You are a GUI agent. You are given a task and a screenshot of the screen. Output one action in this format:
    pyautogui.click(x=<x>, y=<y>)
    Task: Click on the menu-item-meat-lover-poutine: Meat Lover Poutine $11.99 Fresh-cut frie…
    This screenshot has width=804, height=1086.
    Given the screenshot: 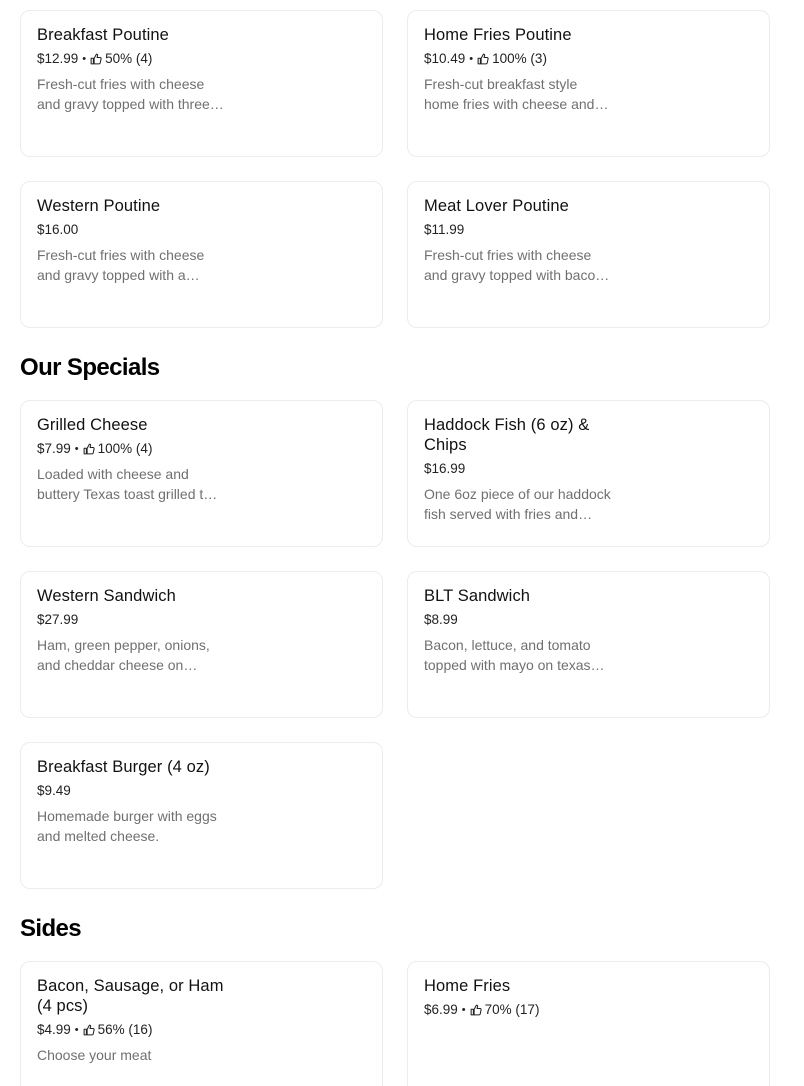 What is the action you would take?
    pyautogui.click(x=588, y=254)
    